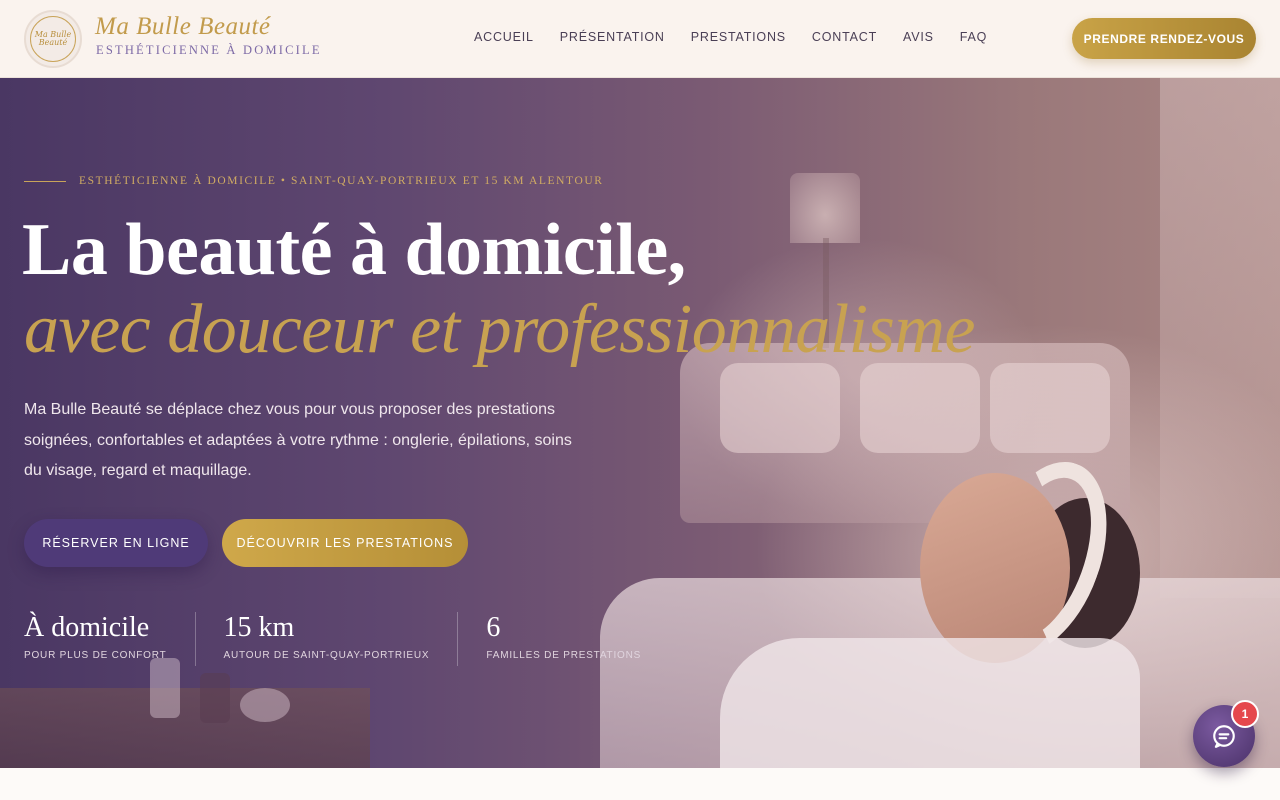 The width and height of the screenshot is (1280, 800). Describe the element at coordinates (738, 37) in the screenshot. I see `nav-prestations: PRESTATIONS` at that location.